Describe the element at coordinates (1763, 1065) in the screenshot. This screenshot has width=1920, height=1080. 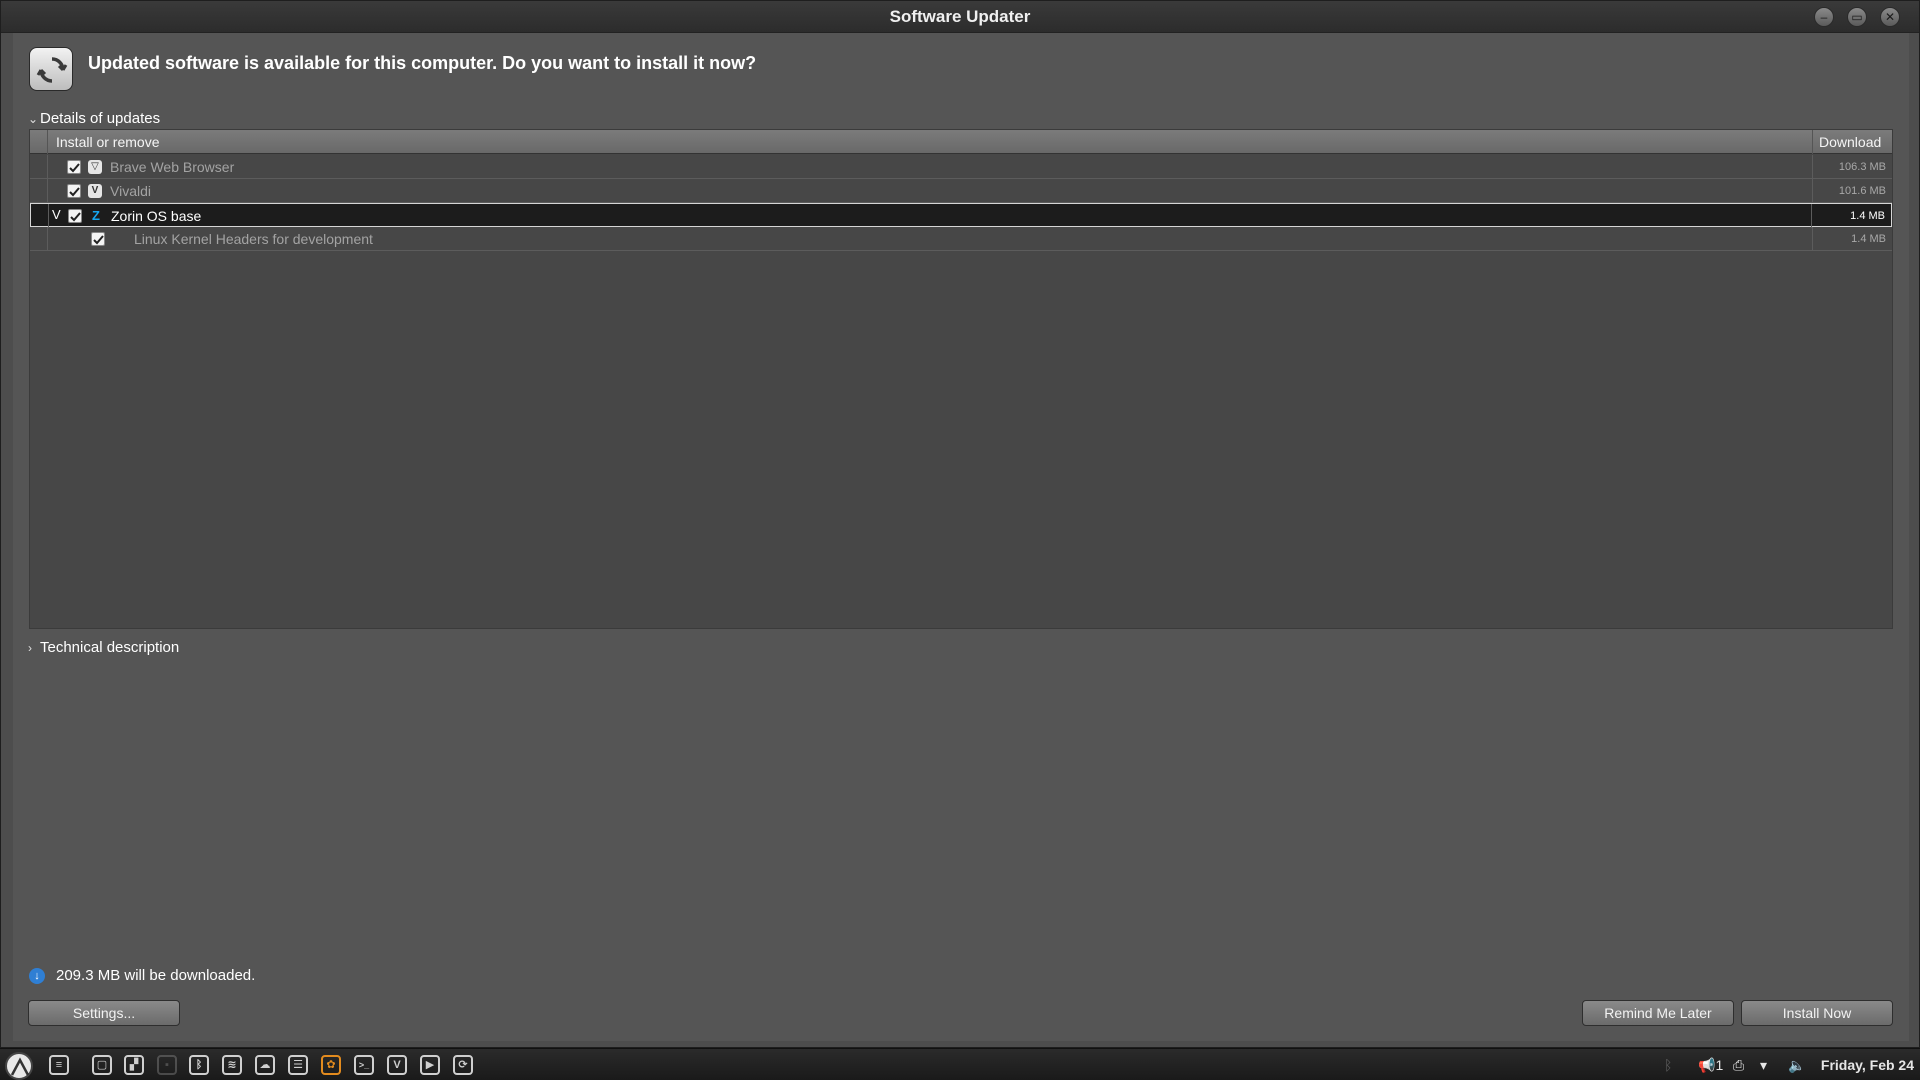
I see `wifi-tray-icon: ▾` at that location.